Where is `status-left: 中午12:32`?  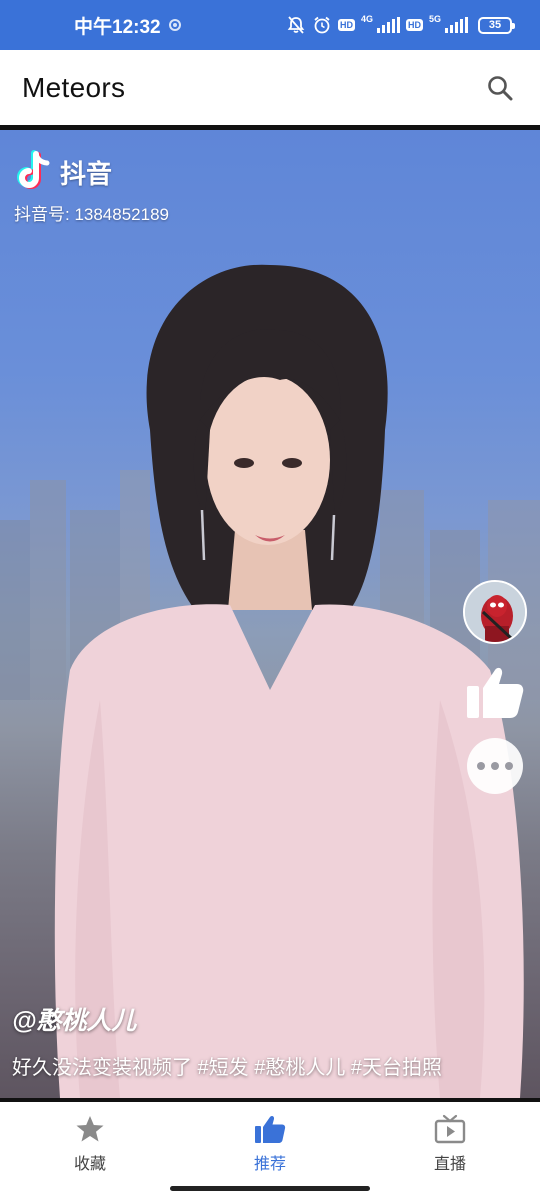 status-left: 中午12:32 is located at coordinates (127, 25).